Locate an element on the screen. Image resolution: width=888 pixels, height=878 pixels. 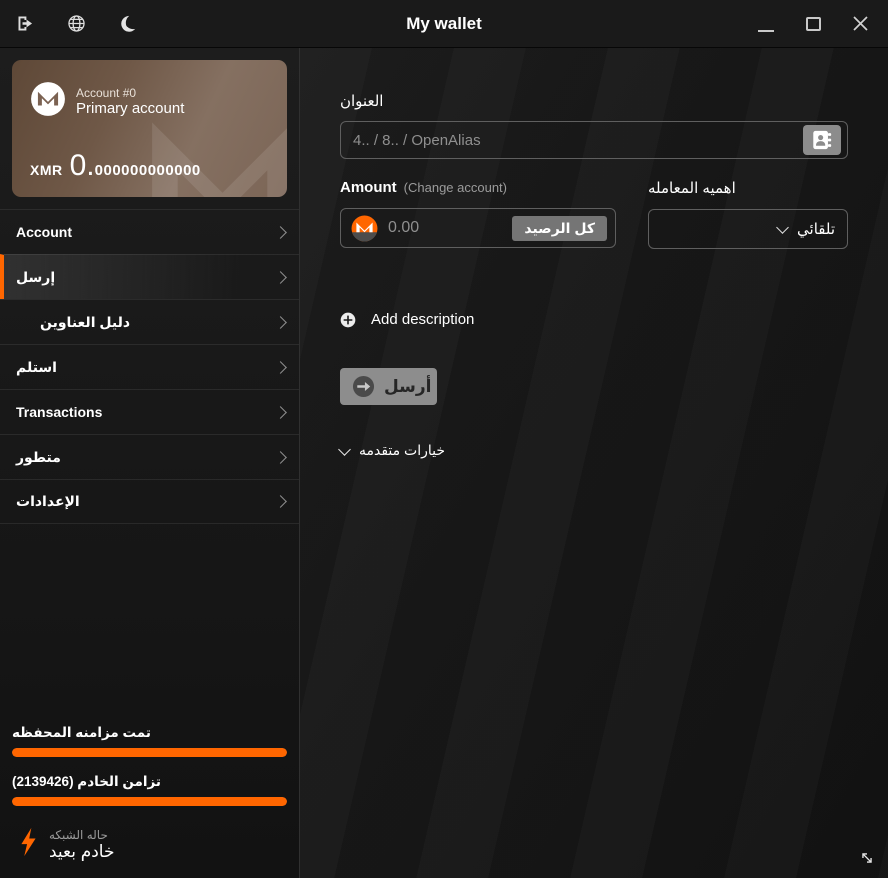
sidebar-item-account: Account is located at coordinates (149, 231).